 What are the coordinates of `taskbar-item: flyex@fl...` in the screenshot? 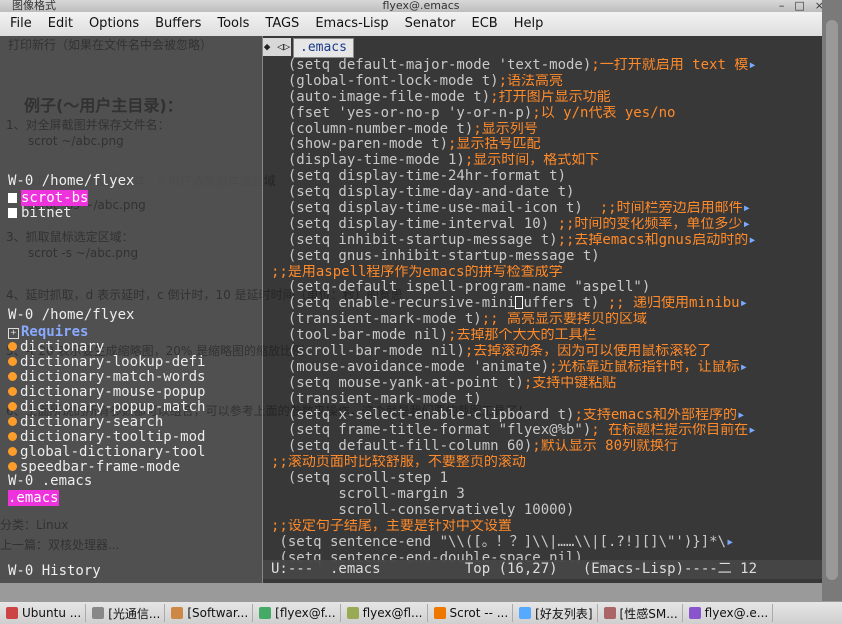 It's located at (385, 613).